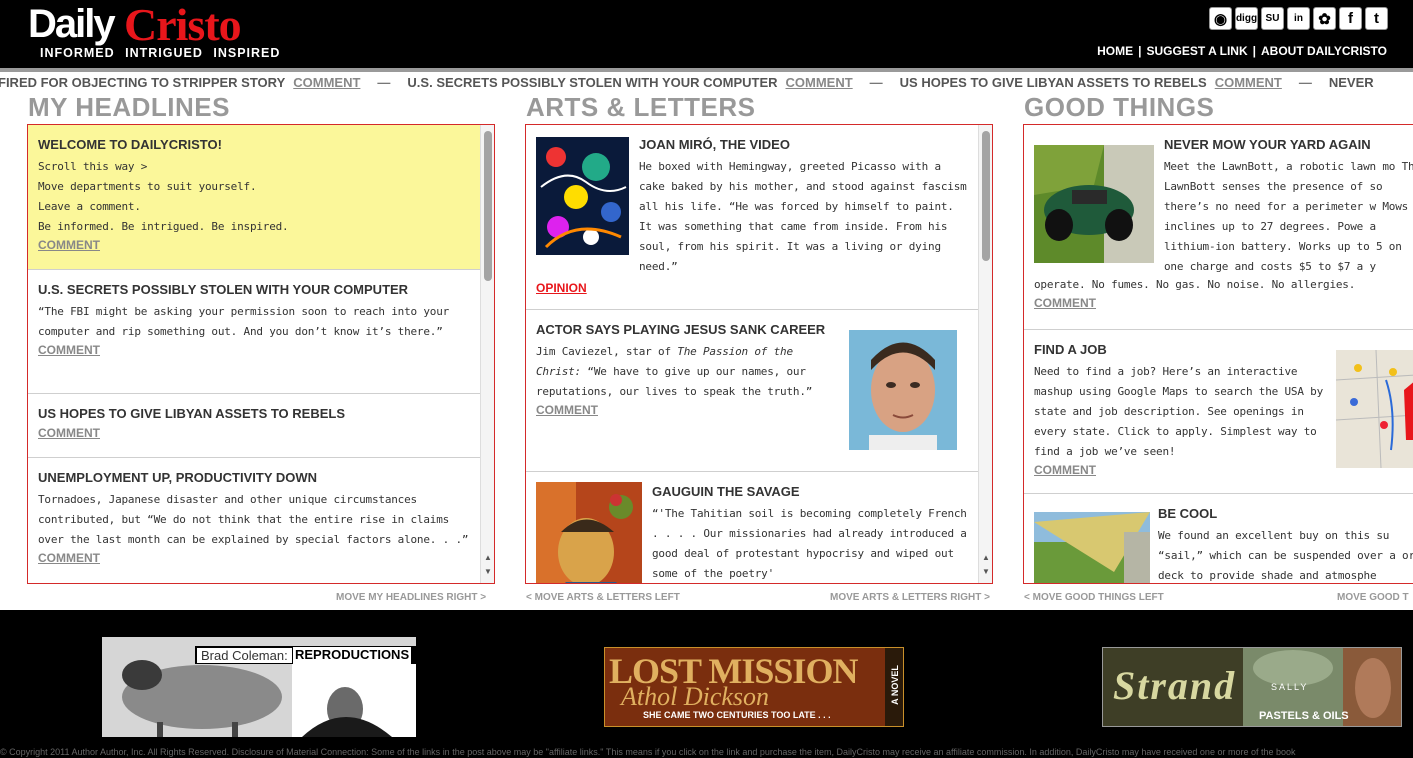  What do you see at coordinates (1373, 597) in the screenshot?
I see `move-good-things-right: MOVE GOOD T` at bounding box center [1373, 597].